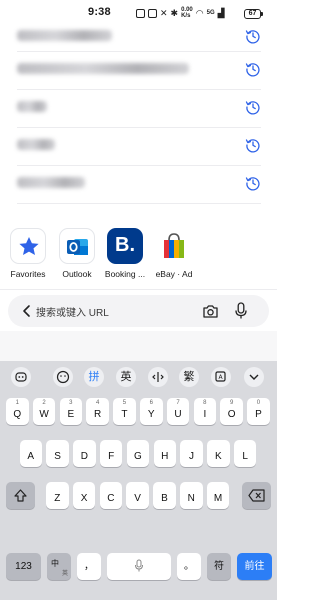 The height and width of the screenshot is (600, 320). I want to click on traditional-chinese-button: 繁, so click(189, 377).